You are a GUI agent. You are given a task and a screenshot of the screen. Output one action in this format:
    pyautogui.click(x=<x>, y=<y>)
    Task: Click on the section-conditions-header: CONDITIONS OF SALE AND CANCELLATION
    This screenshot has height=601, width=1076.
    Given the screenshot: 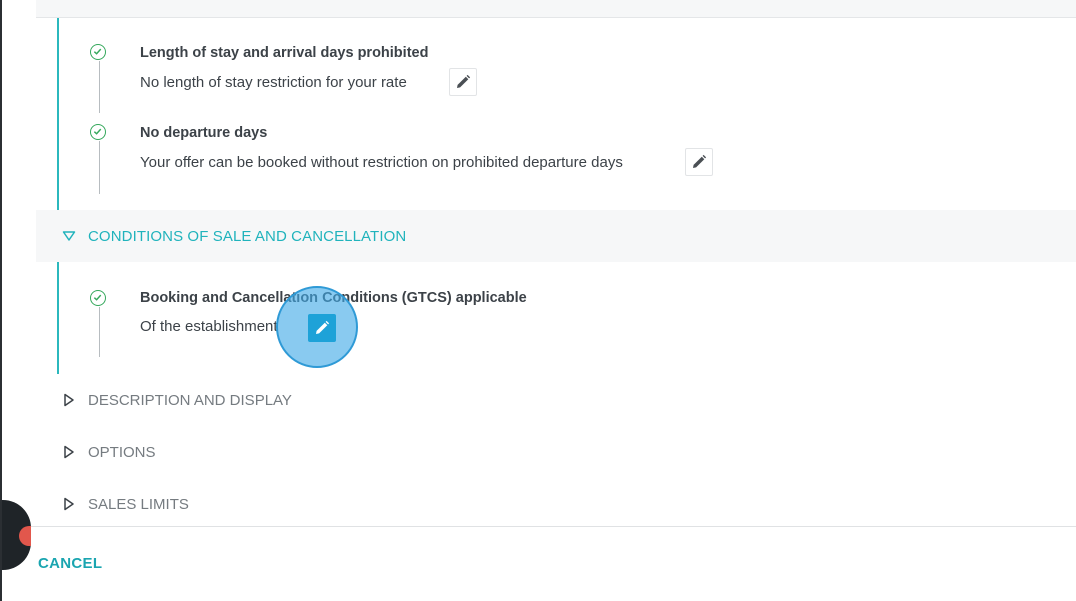 What is the action you would take?
    pyautogui.click(x=556, y=236)
    